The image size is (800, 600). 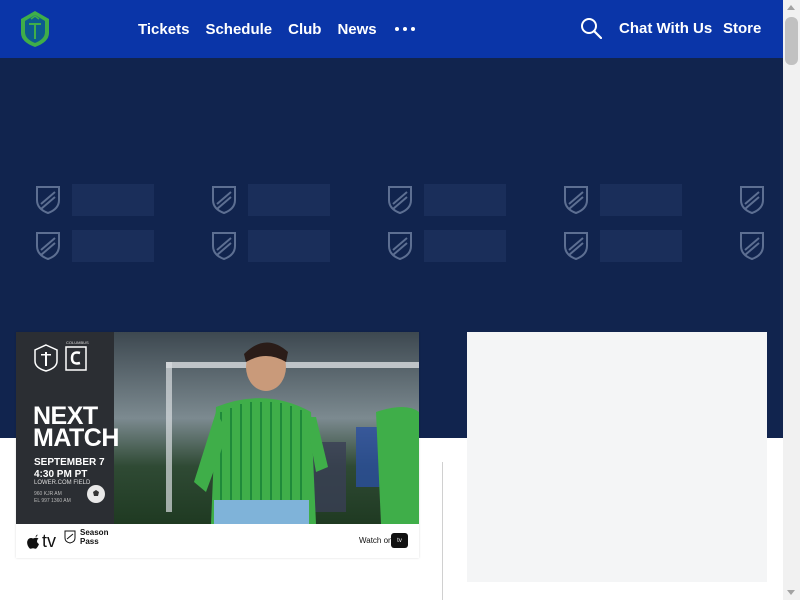 I want to click on nav-tickets: Tickets, so click(x=163, y=29).